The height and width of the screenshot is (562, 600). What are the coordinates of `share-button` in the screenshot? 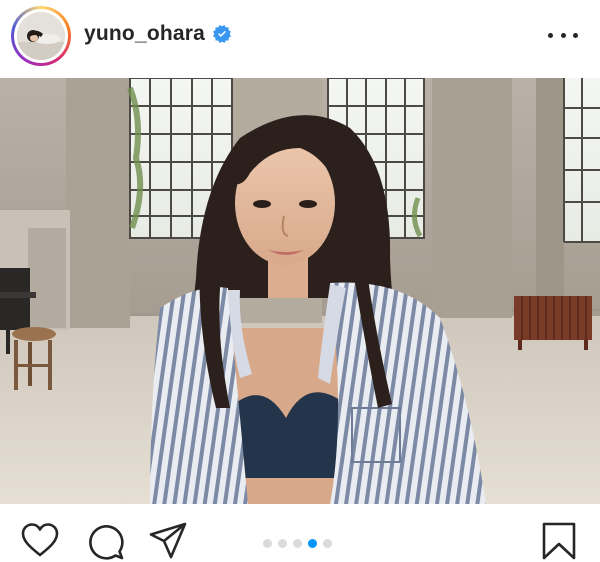 It's located at (168, 541).